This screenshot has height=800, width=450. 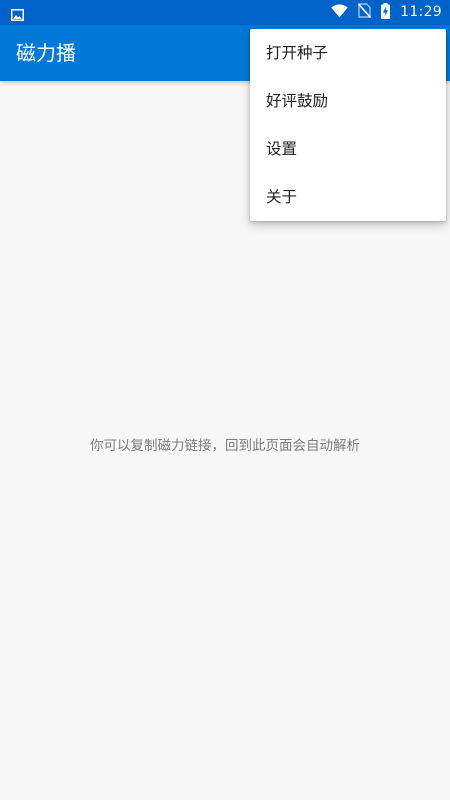 I want to click on menu-item-rate-app: 好评鼓励, so click(x=348, y=101).